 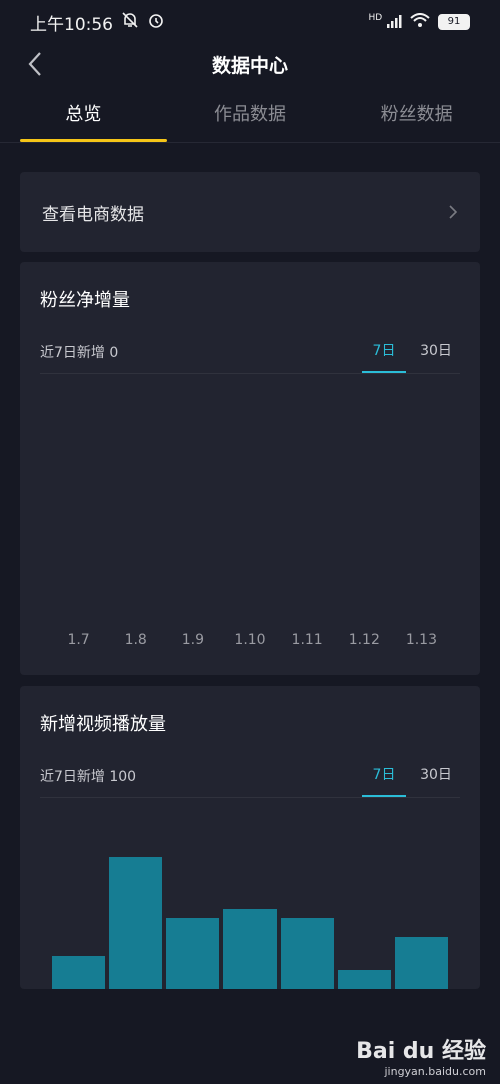 I want to click on fans-x-label: 1.7, so click(x=78, y=640).